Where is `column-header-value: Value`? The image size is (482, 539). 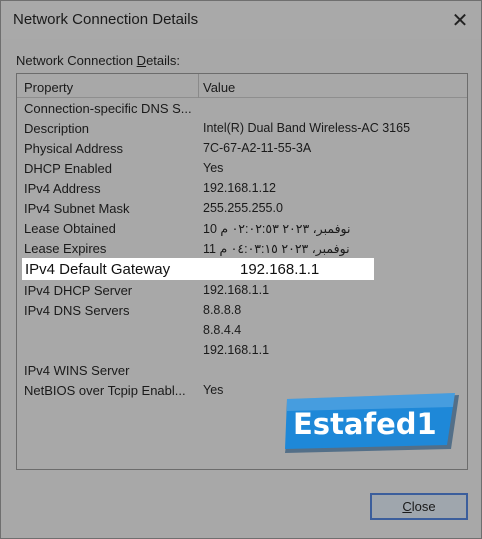 column-header-value: Value is located at coordinates (219, 87).